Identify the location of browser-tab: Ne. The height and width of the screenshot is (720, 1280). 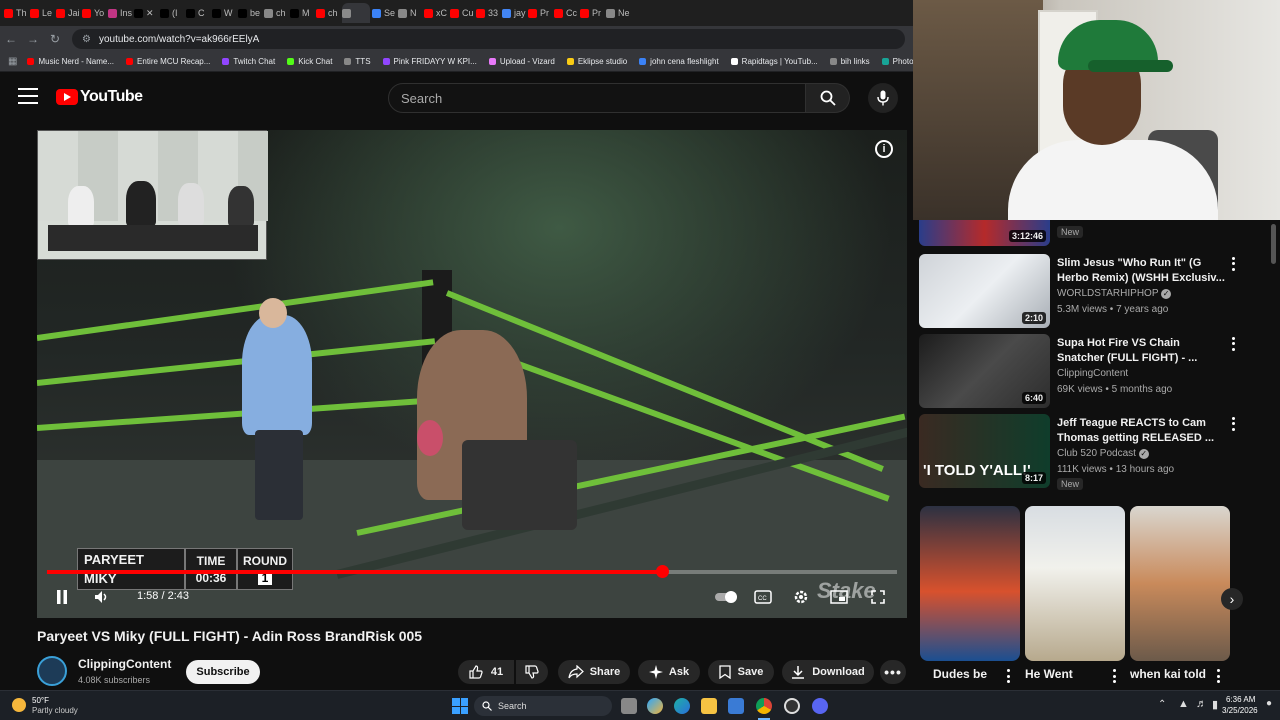
(618, 13).